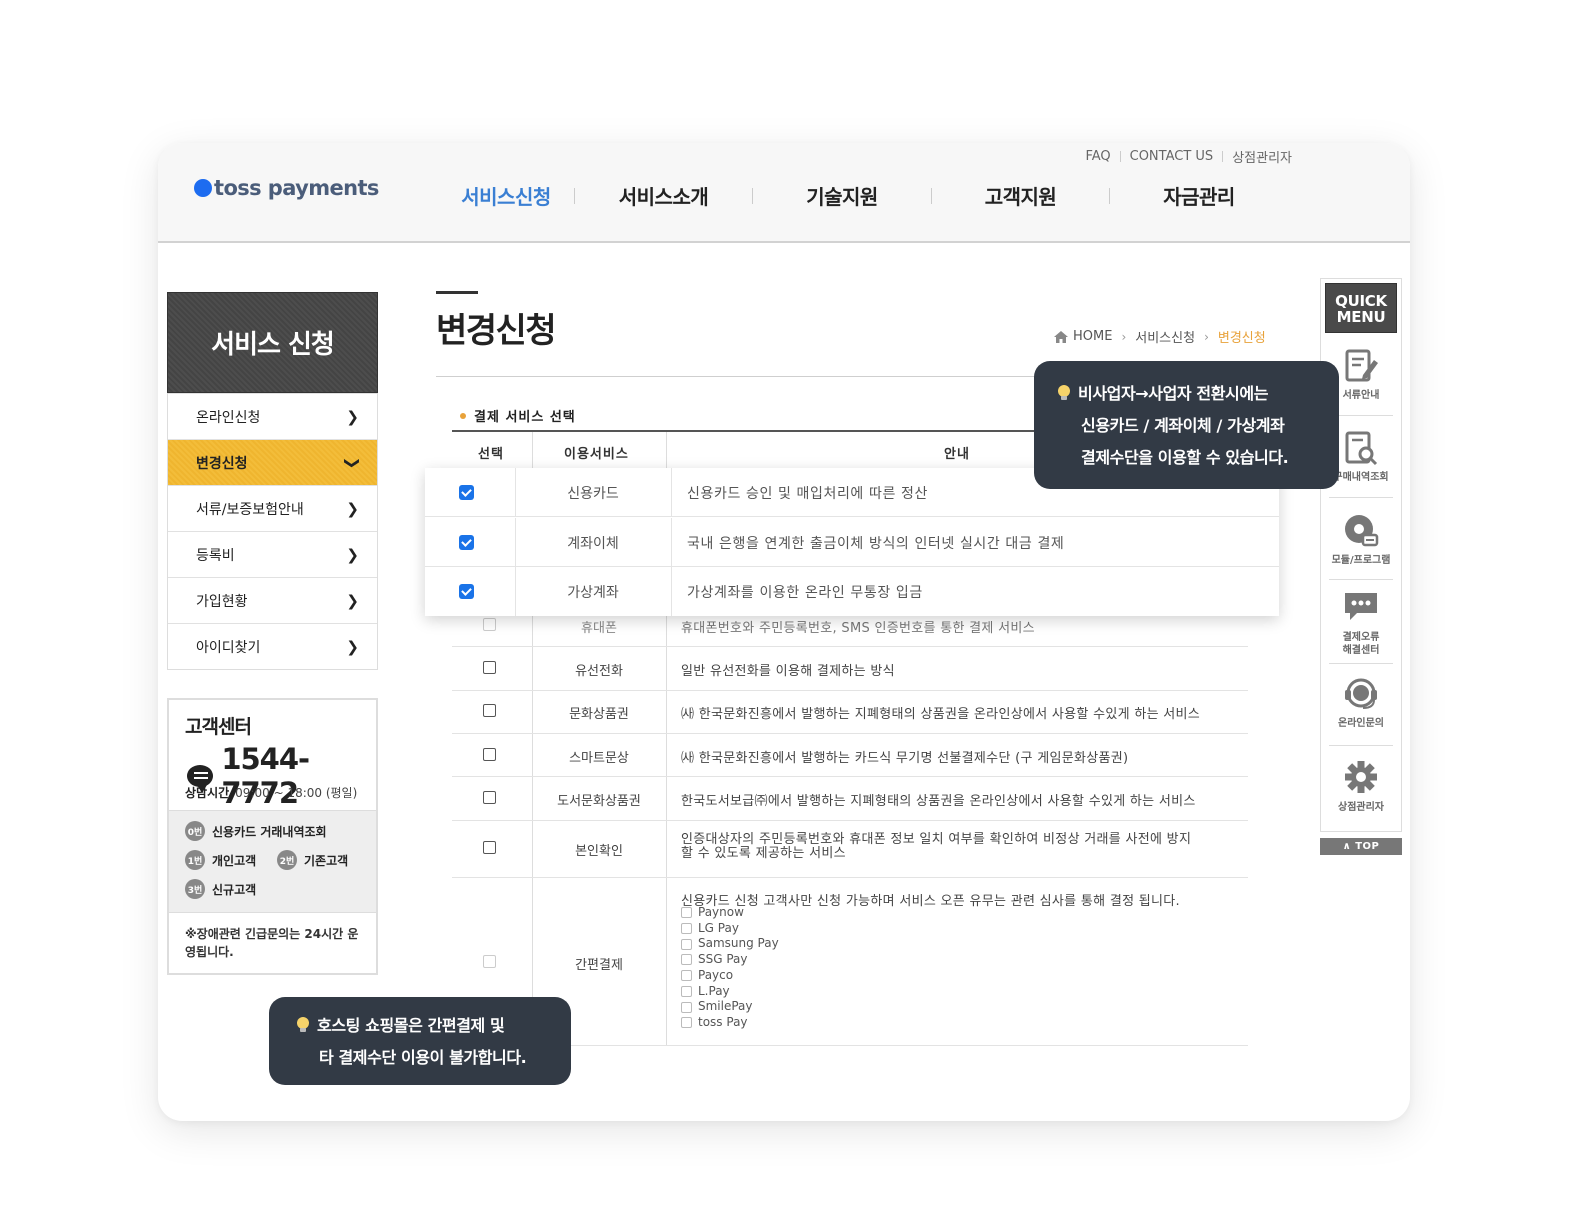  I want to click on easy-pay-option: Samsung Pay, so click(730, 944).